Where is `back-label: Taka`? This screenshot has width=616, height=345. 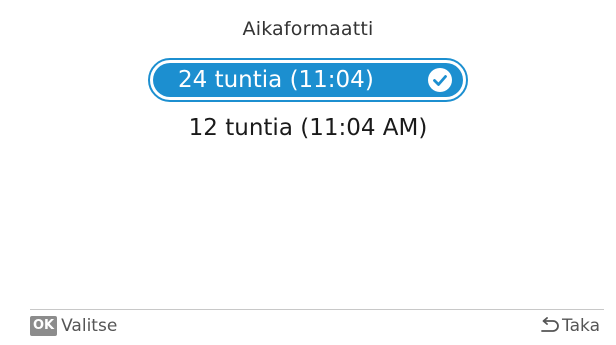
back-label: Taka is located at coordinates (581, 326).